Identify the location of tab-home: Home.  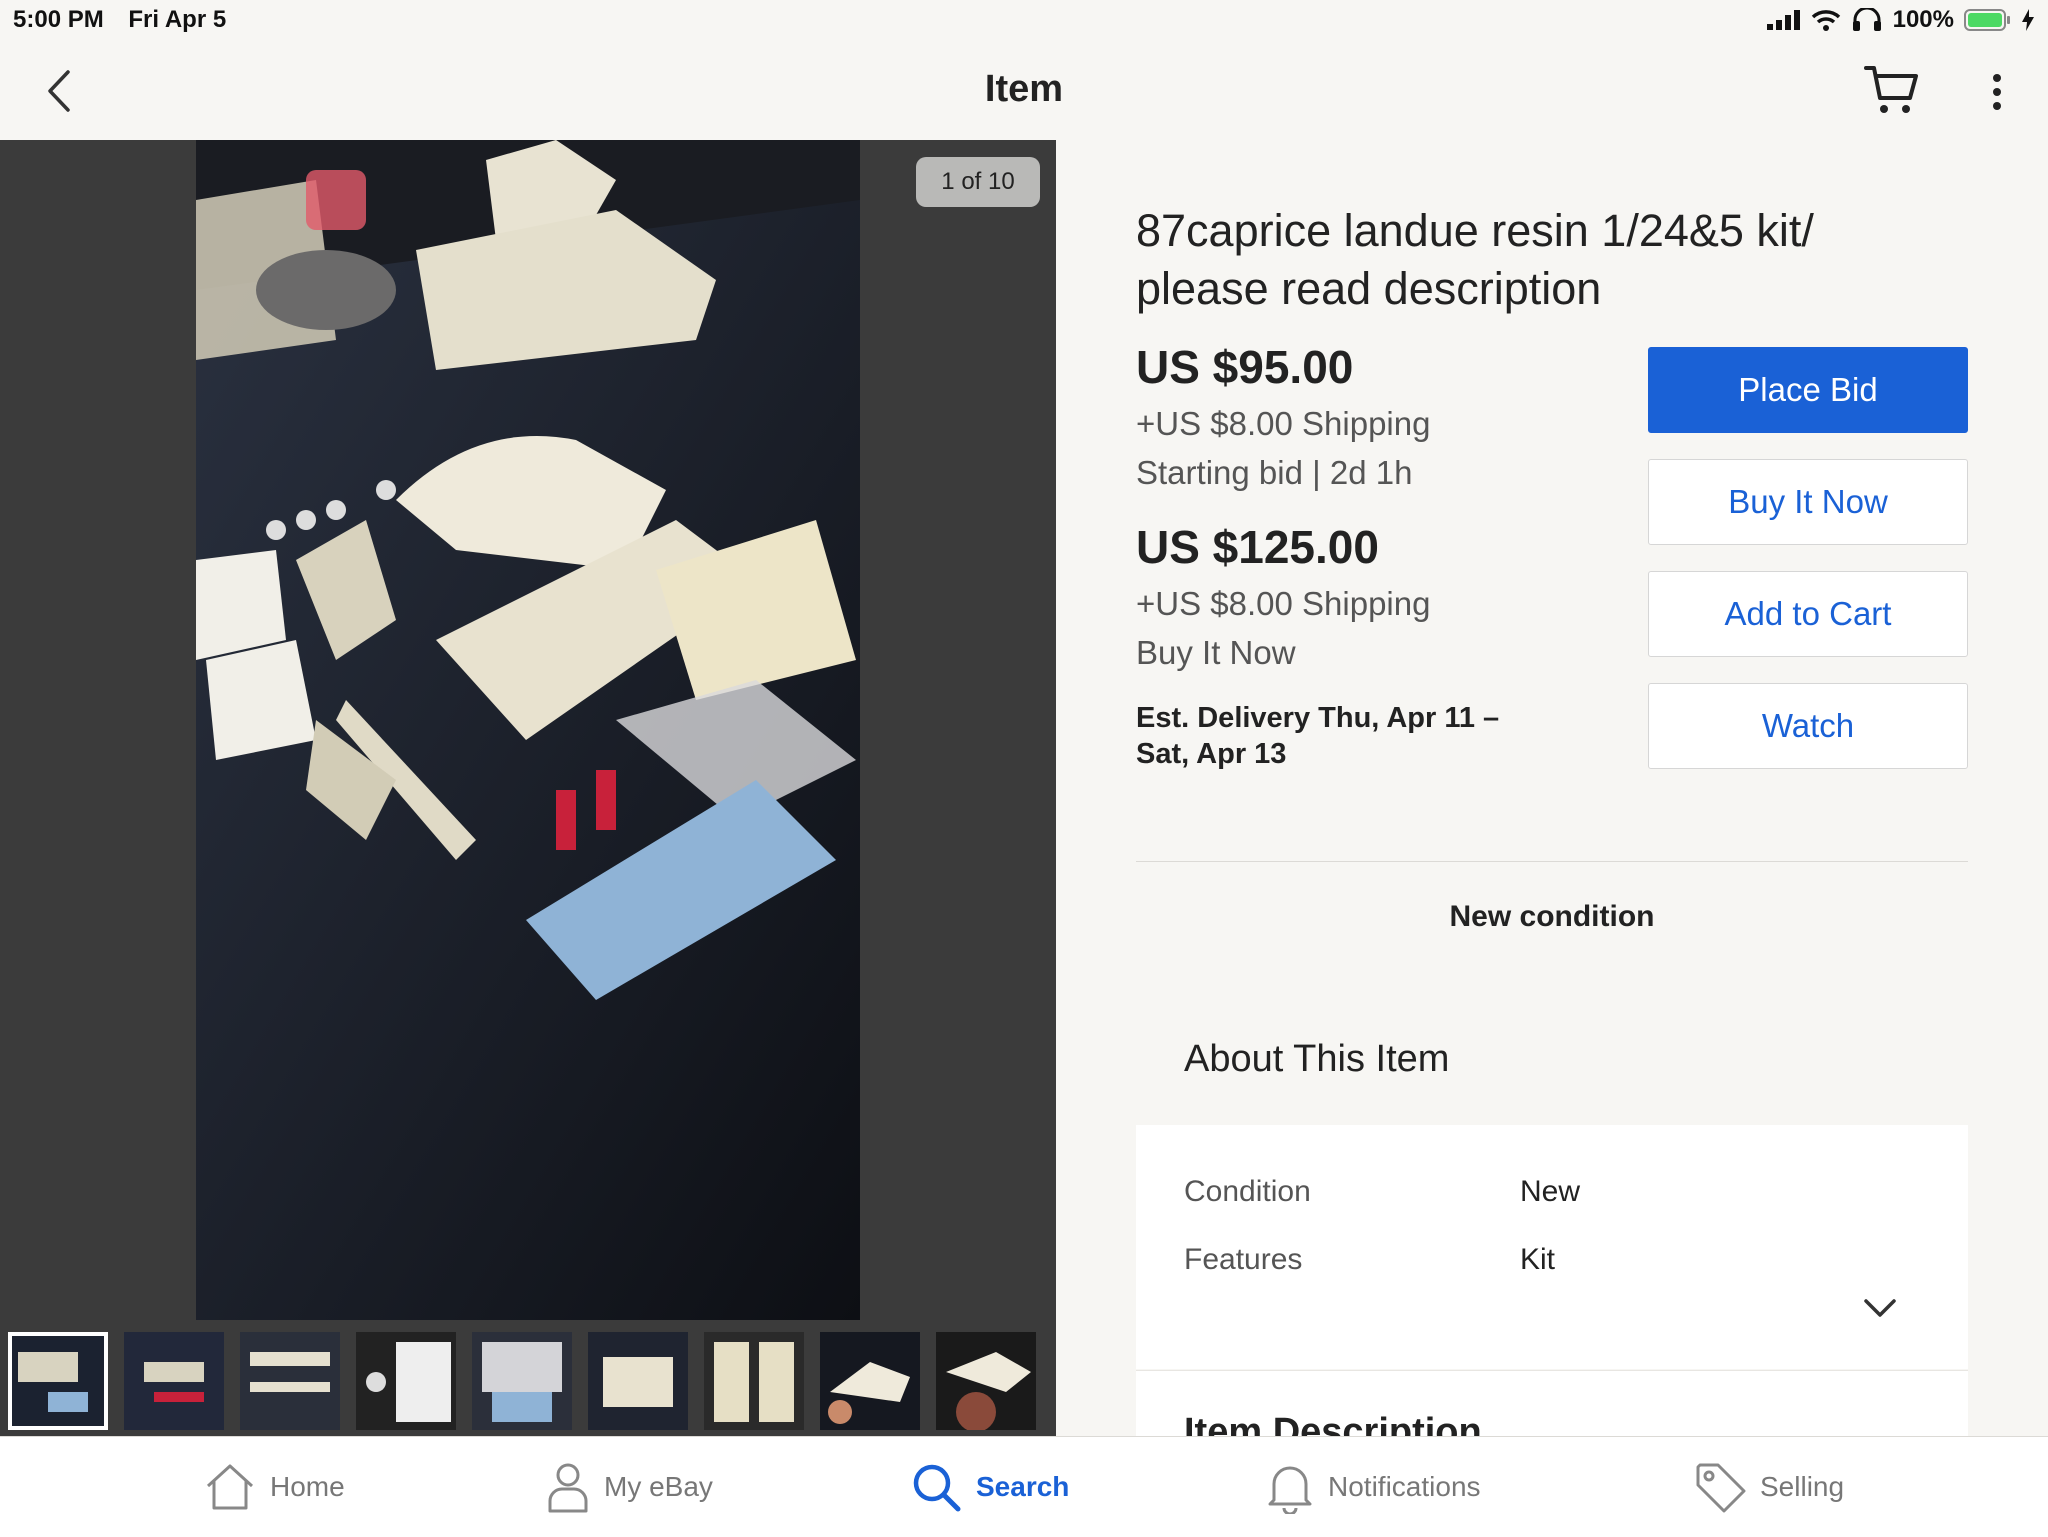
(274, 1487).